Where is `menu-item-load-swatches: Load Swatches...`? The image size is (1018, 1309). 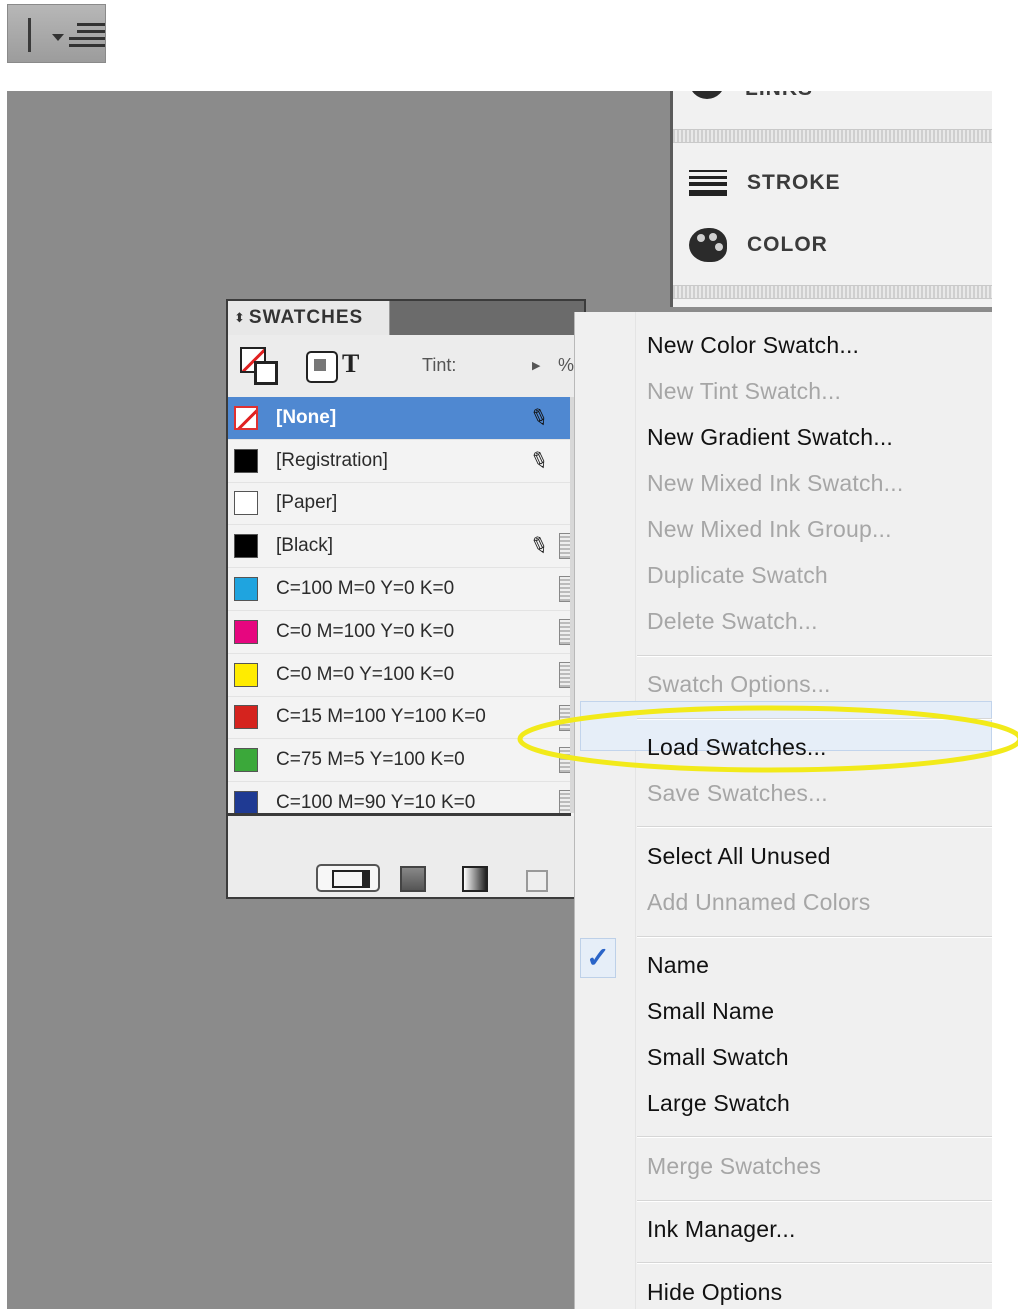
menu-item-load-swatches: Load Swatches... is located at coordinates (737, 747).